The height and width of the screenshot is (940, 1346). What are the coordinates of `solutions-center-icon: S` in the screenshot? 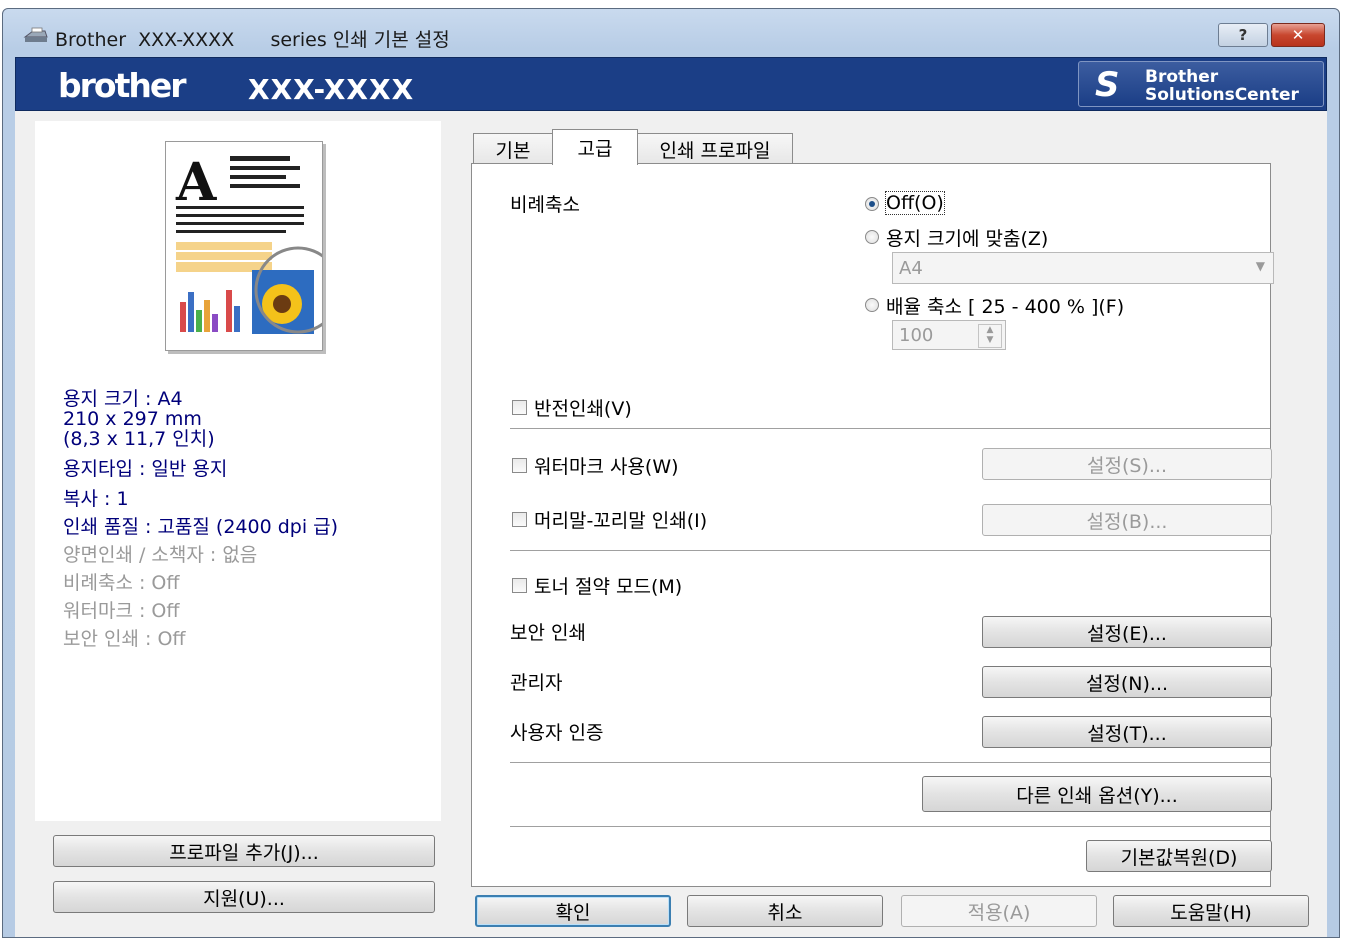 It's located at (1107, 85).